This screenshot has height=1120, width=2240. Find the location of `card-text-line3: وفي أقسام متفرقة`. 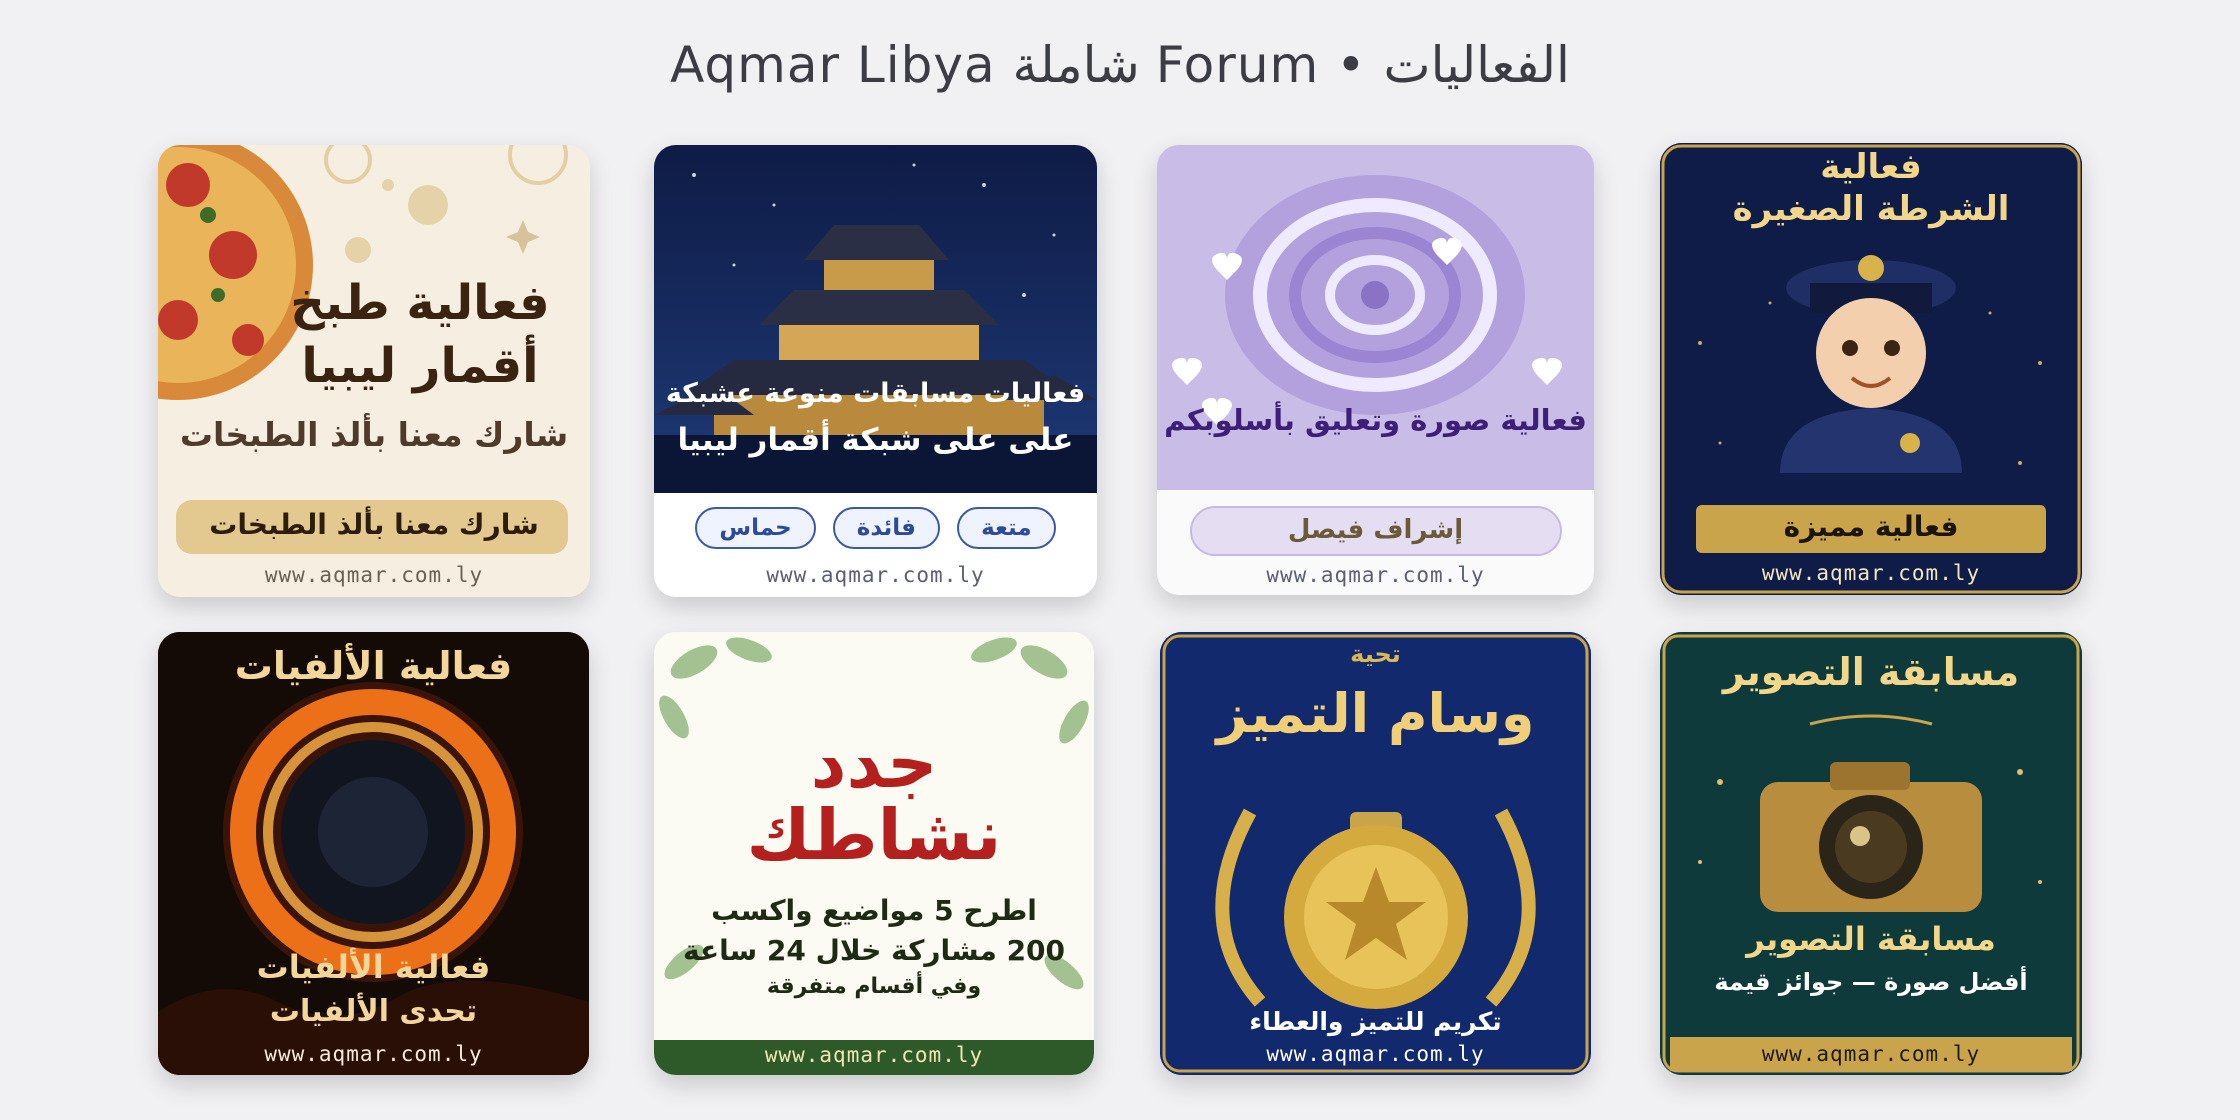

card-text-line3: وفي أقسام متفرقة is located at coordinates (874, 986).